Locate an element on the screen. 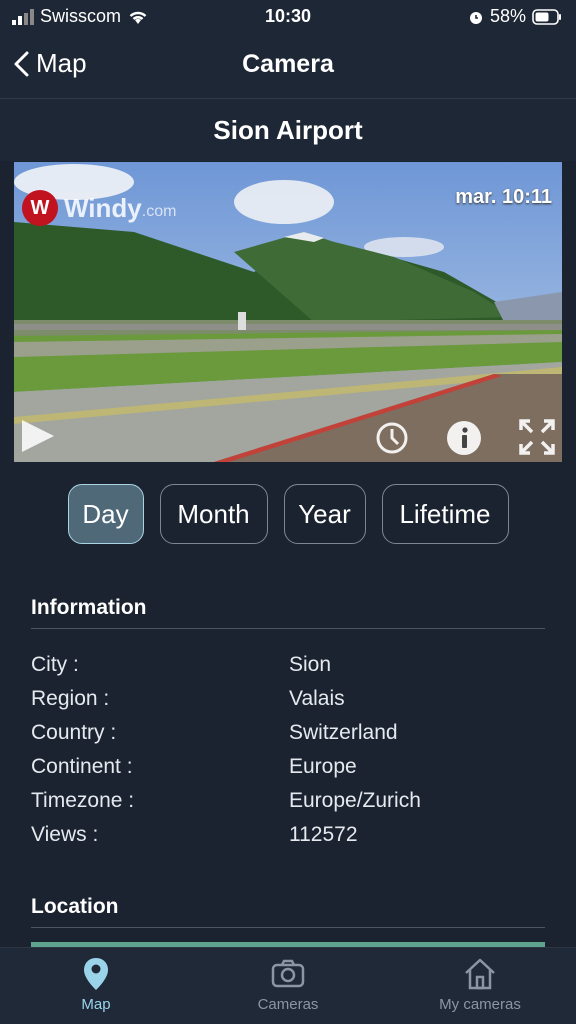  info-value: Valais is located at coordinates (317, 698).